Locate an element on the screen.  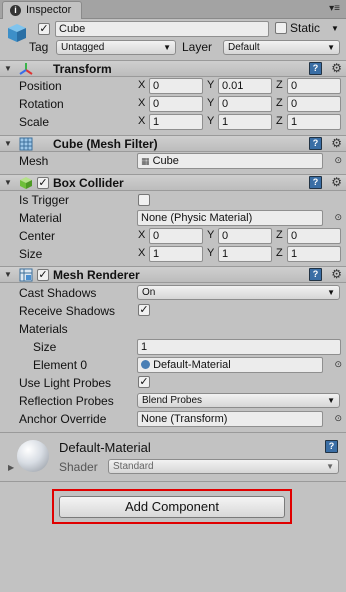
rotation-label: Rotation is located at coordinates (41, 104).